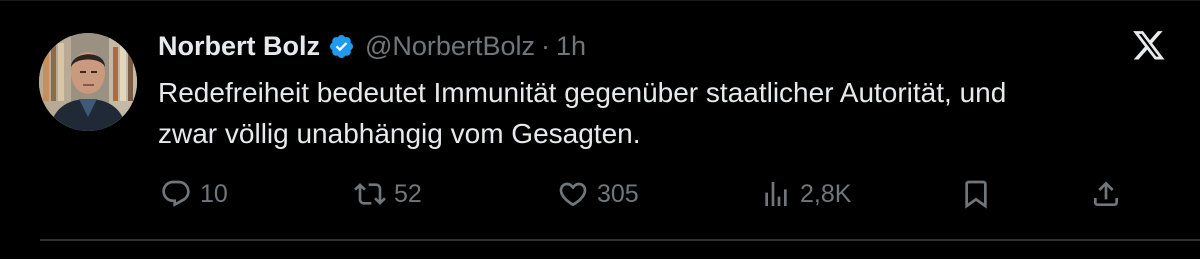 The width and height of the screenshot is (1200, 259). I want to click on views-icon, so click(776, 194).